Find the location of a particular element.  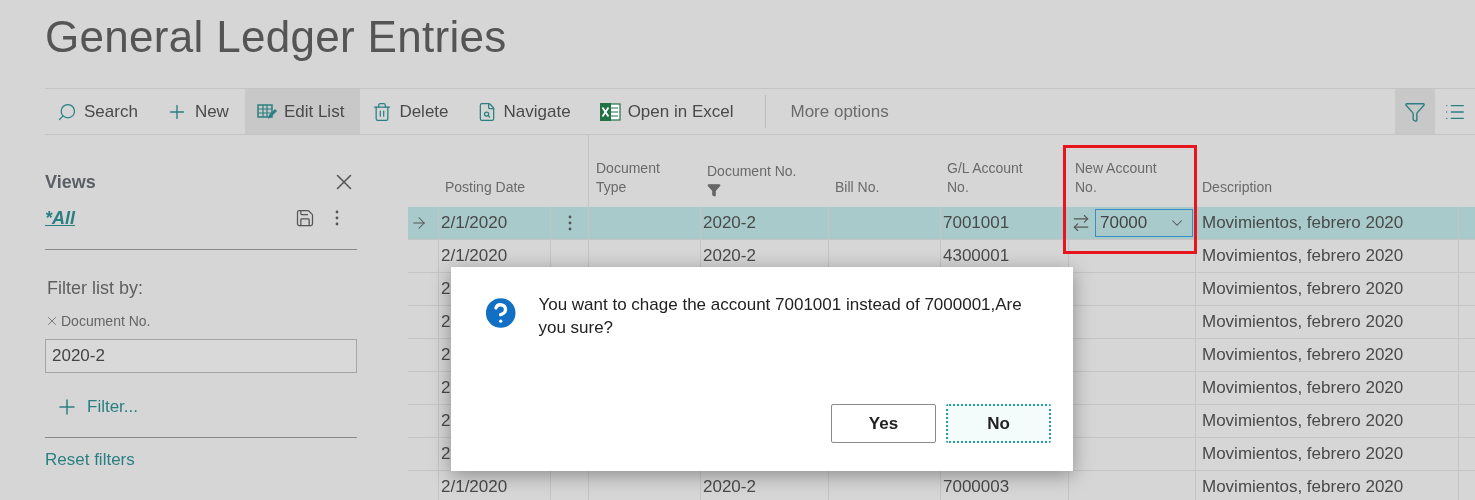

table-row: 2/1/2020 2020-2 7001001 70000 Movimientos, febrero 2020 is located at coordinates (941, 223).